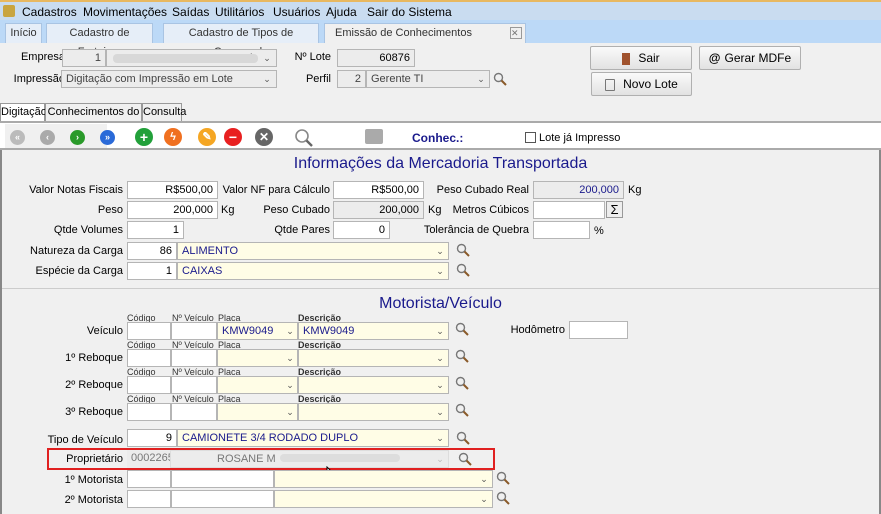  I want to click on motorista2-code, so click(149, 499).